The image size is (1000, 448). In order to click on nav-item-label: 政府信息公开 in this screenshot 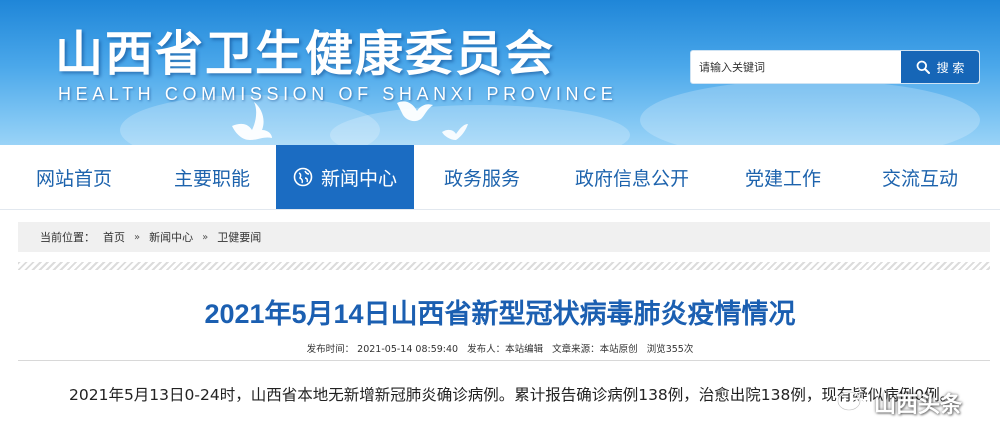, I will do `click(631, 178)`.